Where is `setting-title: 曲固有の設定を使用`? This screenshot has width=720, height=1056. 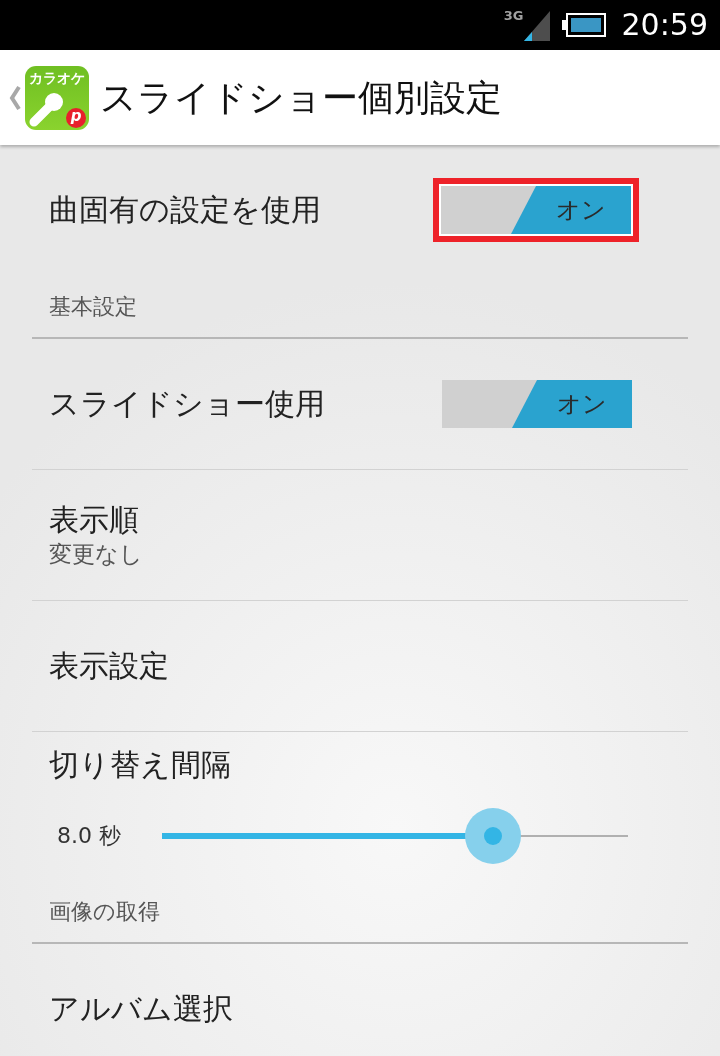 setting-title: 曲固有の設定を使用 is located at coordinates (185, 210).